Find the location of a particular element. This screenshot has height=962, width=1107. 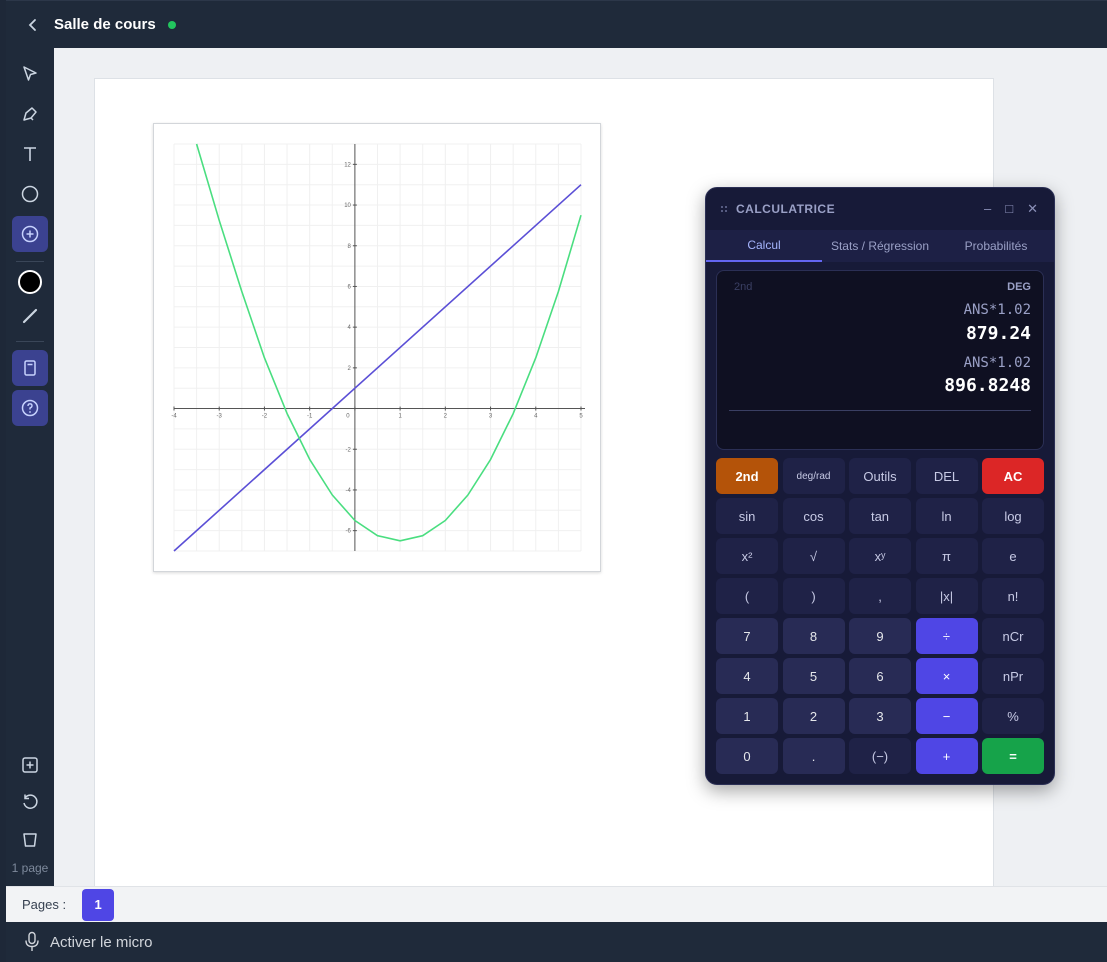

key-7: 7 is located at coordinates (747, 636).